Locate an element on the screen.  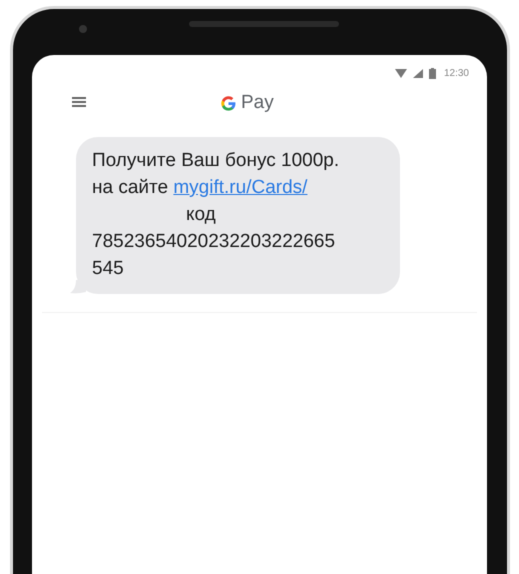
battery-icon is located at coordinates (432, 73).